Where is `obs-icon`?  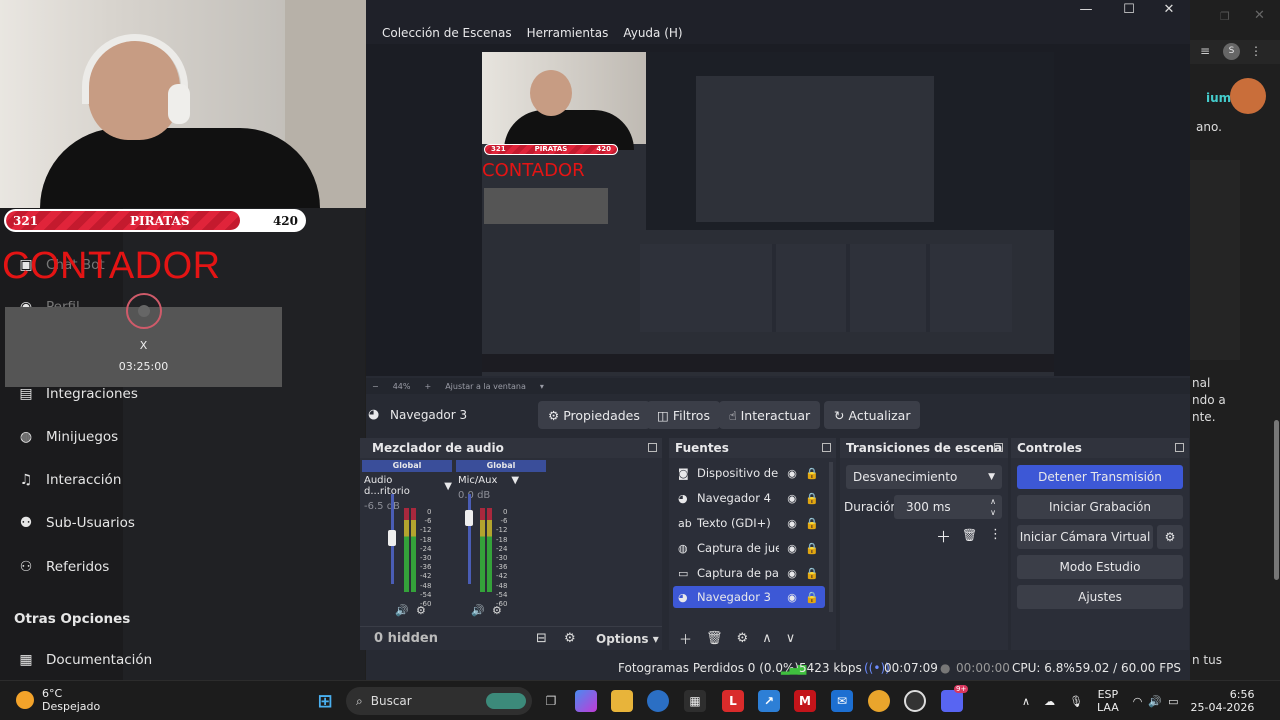
obs-icon is located at coordinates (915, 701).